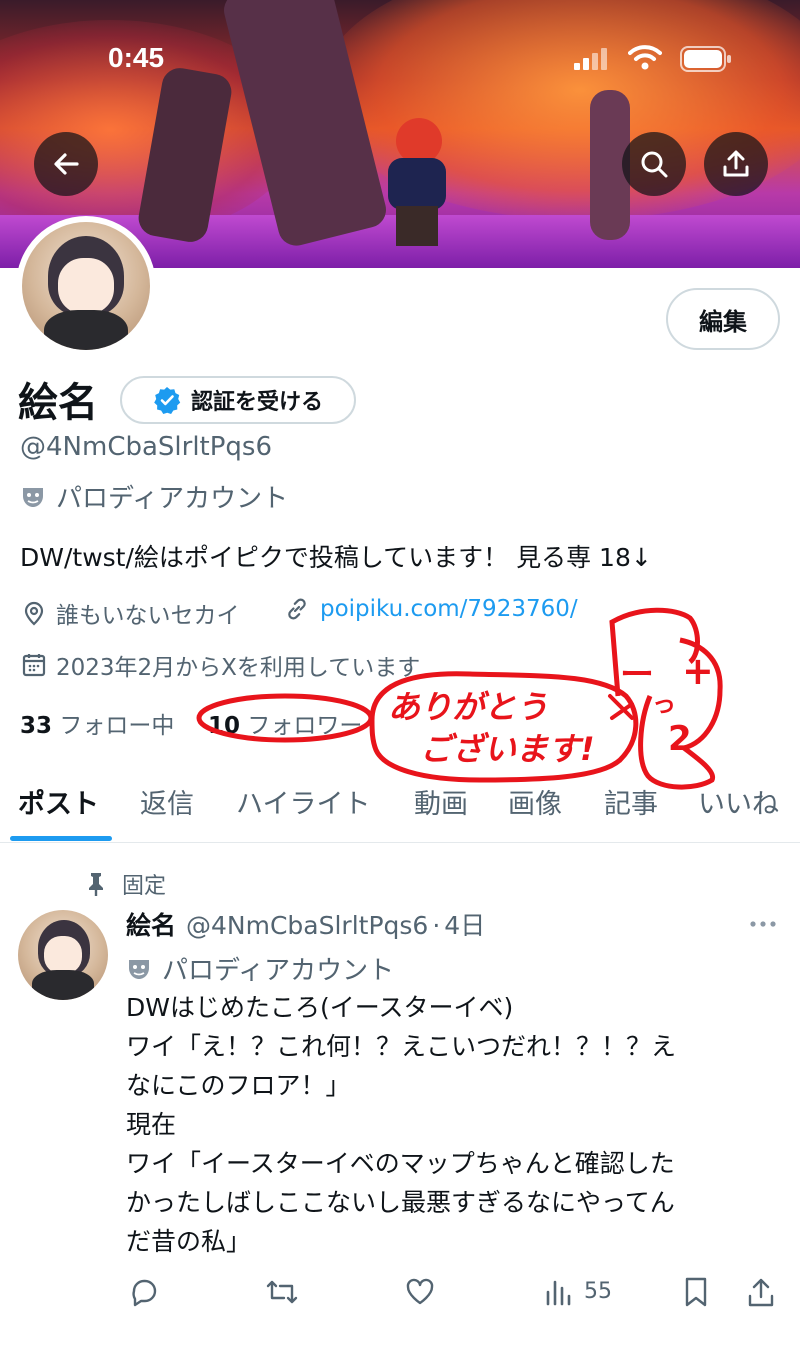 This screenshot has width=800, height=1352. What do you see at coordinates (723, 319) in the screenshot?
I see `edit-profile-button: 編集` at bounding box center [723, 319].